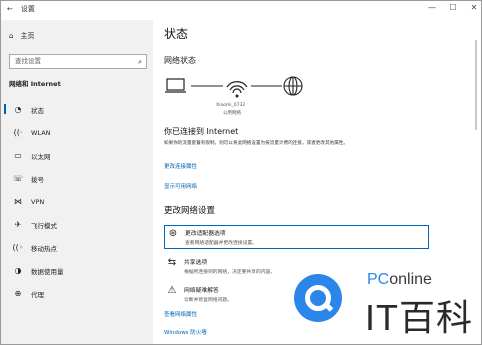  I want to click on title-bar: ← 设置 — ☐ ✕, so click(241, 10).